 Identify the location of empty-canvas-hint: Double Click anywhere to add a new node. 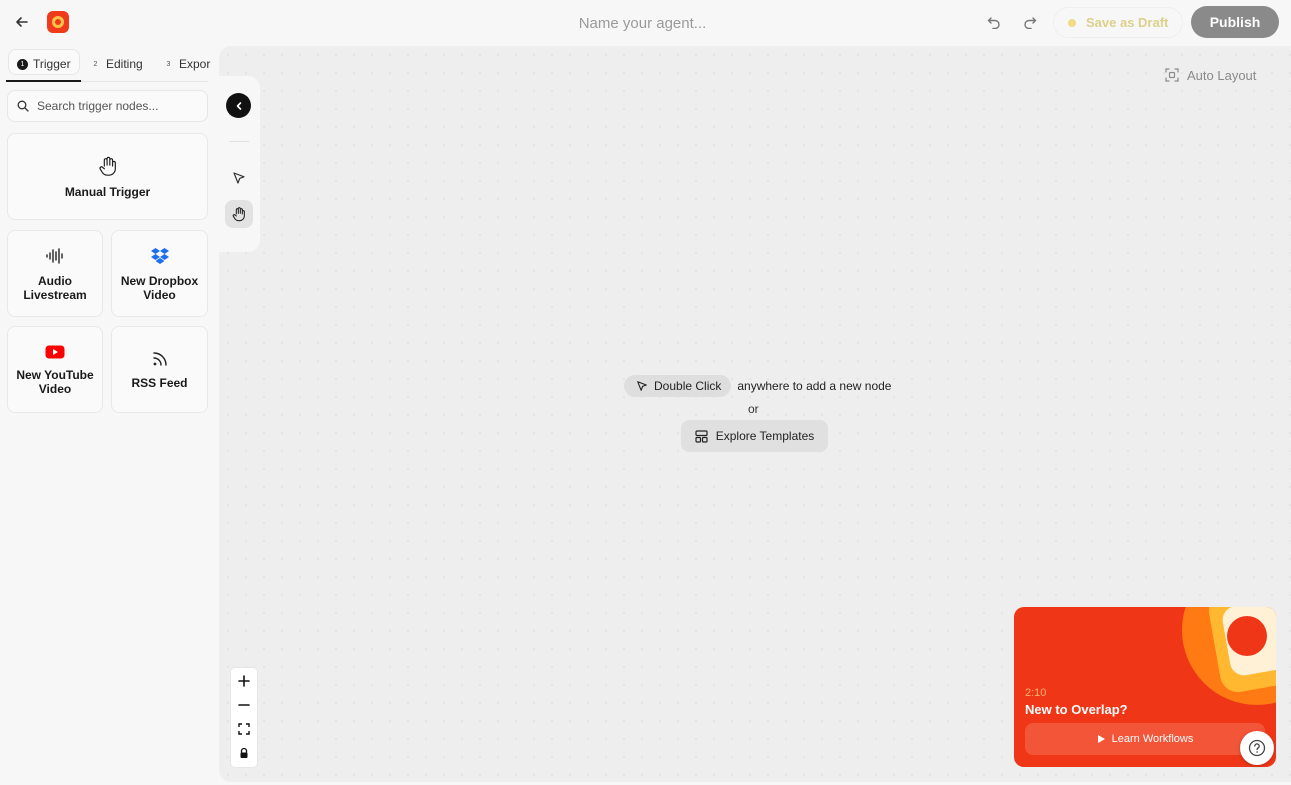
(757, 386).